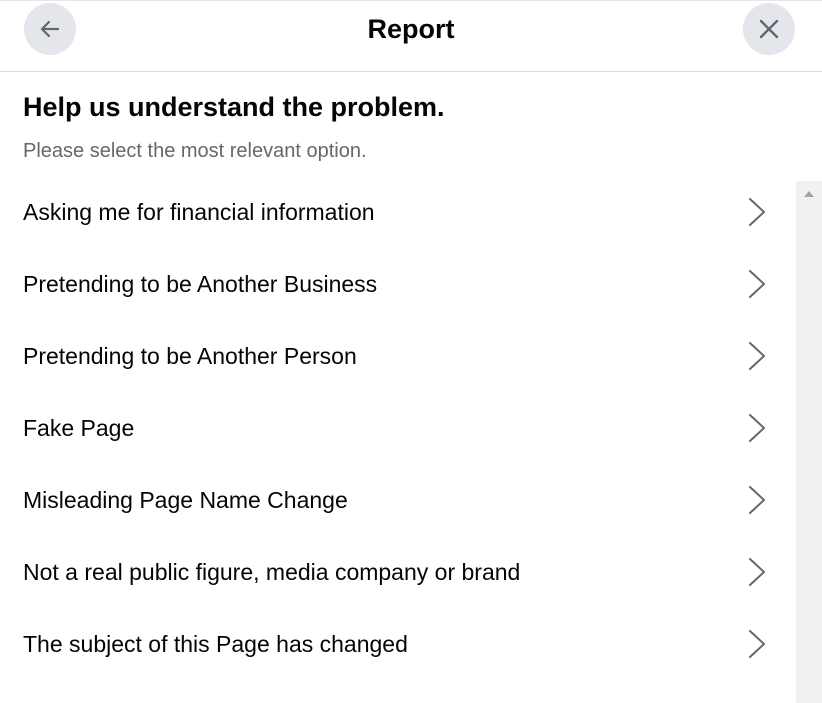 The height and width of the screenshot is (703, 822). Describe the element at coordinates (79, 428) in the screenshot. I see `option-label: Fake Page` at that location.